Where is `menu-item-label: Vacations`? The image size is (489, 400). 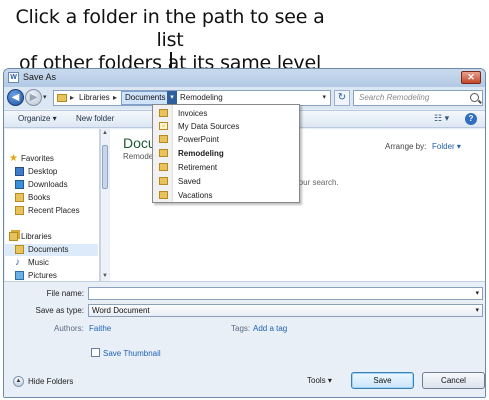 menu-item-label: Vacations is located at coordinates (195, 195).